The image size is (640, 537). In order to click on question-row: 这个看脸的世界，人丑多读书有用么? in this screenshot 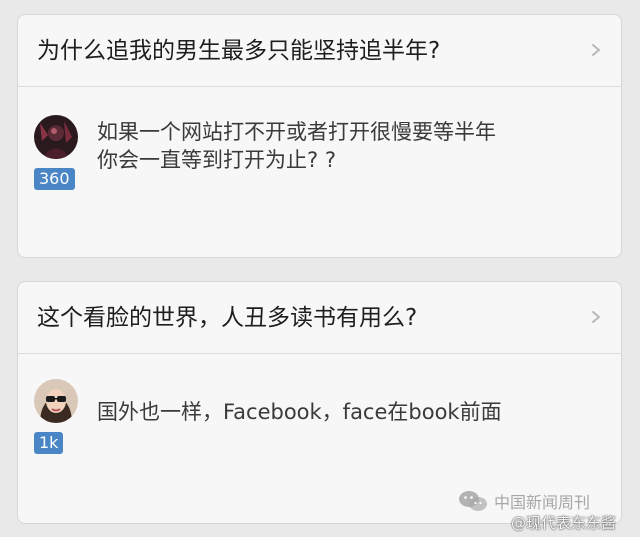, I will do `click(319, 318)`.